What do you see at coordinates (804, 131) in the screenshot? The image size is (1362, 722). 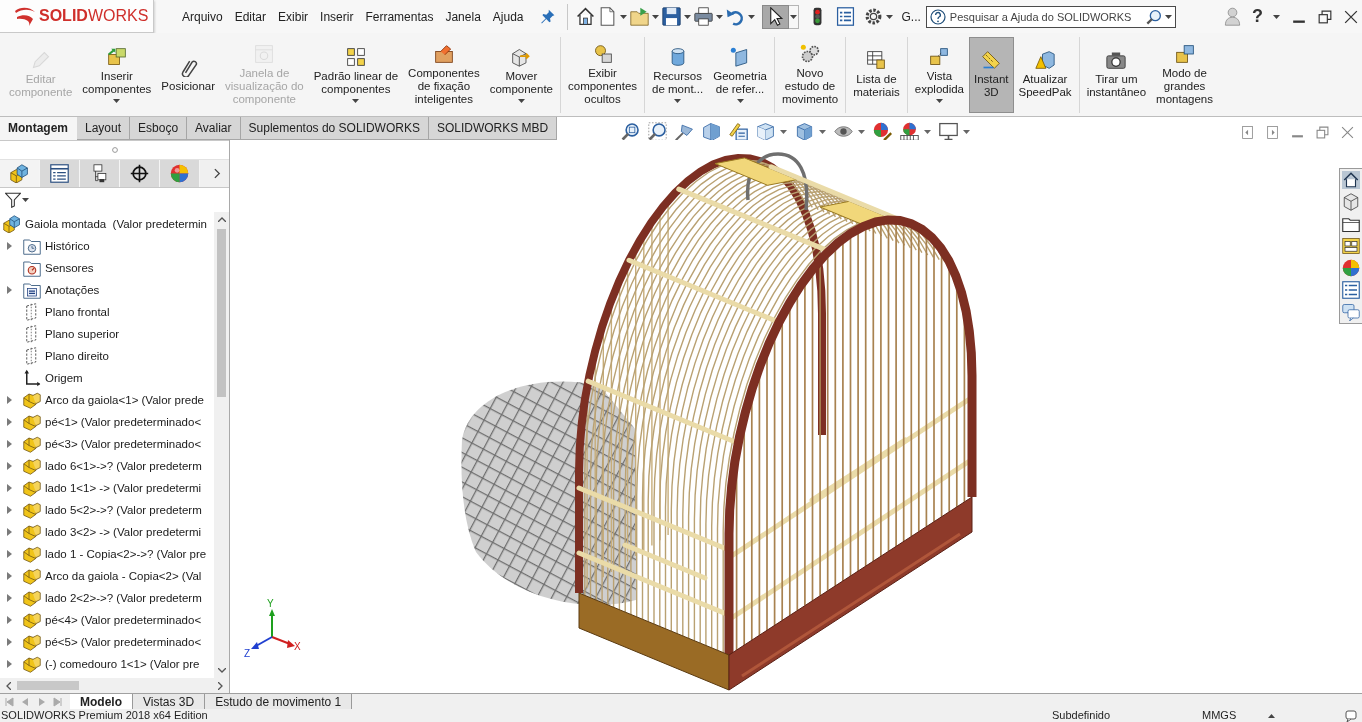 I see `shaded-cube-icon` at bounding box center [804, 131].